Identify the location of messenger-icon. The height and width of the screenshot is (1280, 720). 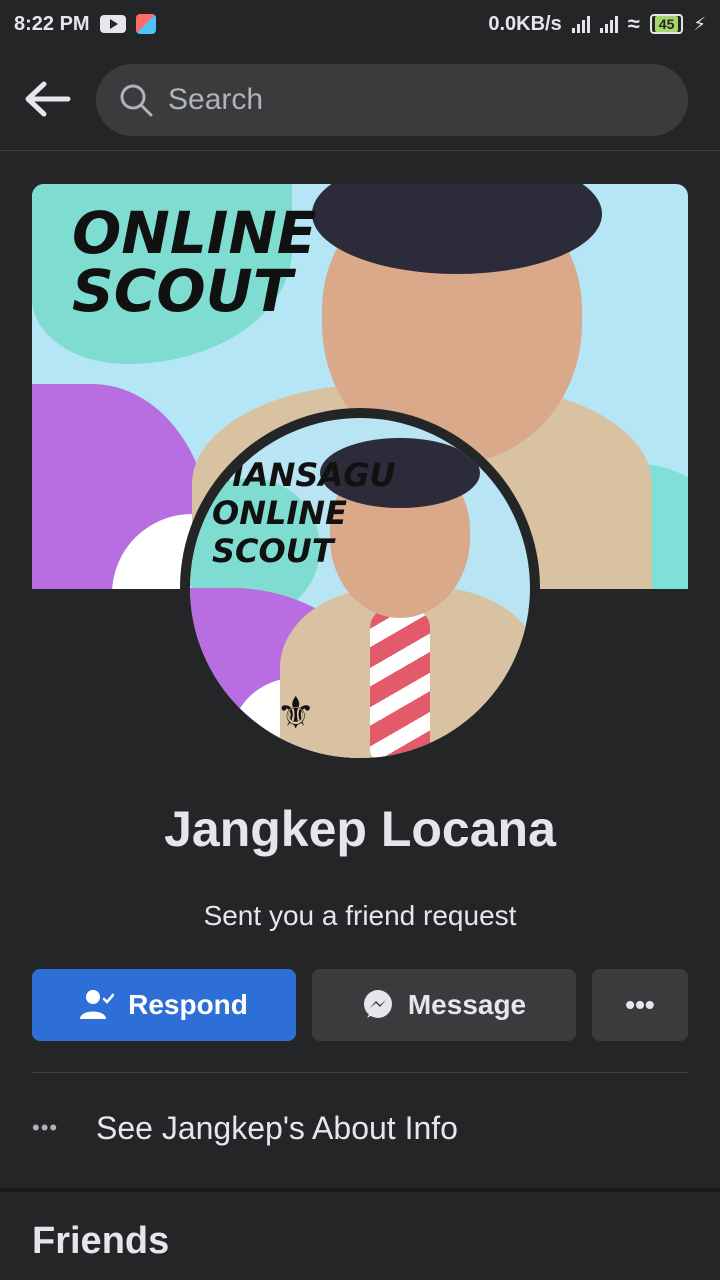
(377, 1004).